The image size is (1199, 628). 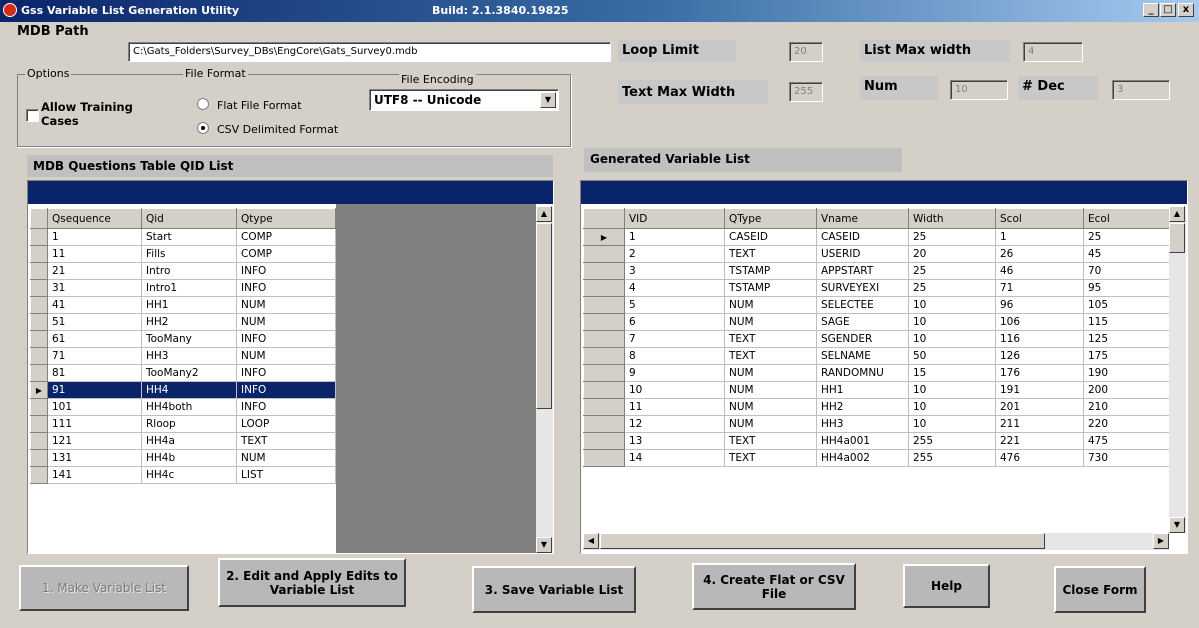 I want to click on table-row: ▶ 1 CASEID CASEID 25 1 25, so click(x=876, y=237).